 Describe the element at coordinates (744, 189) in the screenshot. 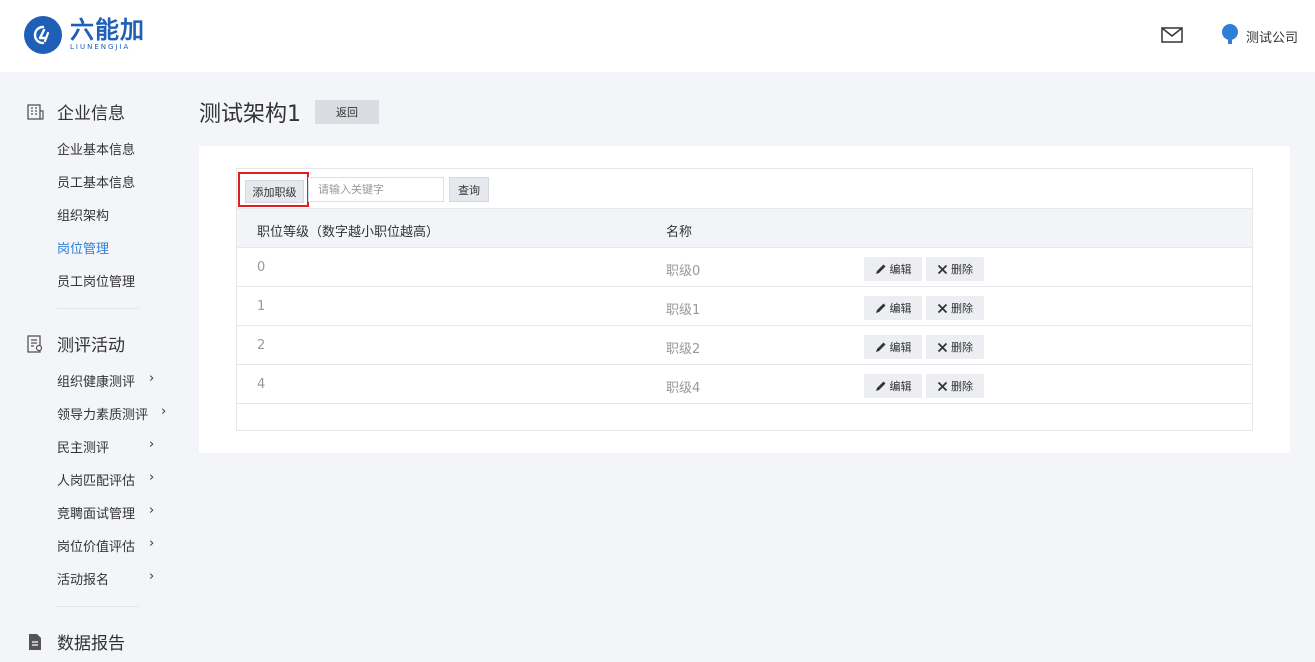

I see `table-toolbar: 添加职级 查询` at that location.